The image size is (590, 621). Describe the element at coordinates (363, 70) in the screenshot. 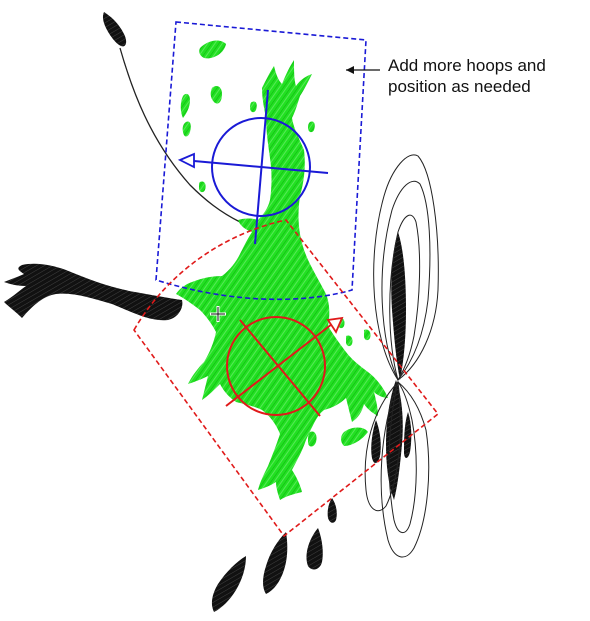

I see `callout-arrow-icon` at that location.